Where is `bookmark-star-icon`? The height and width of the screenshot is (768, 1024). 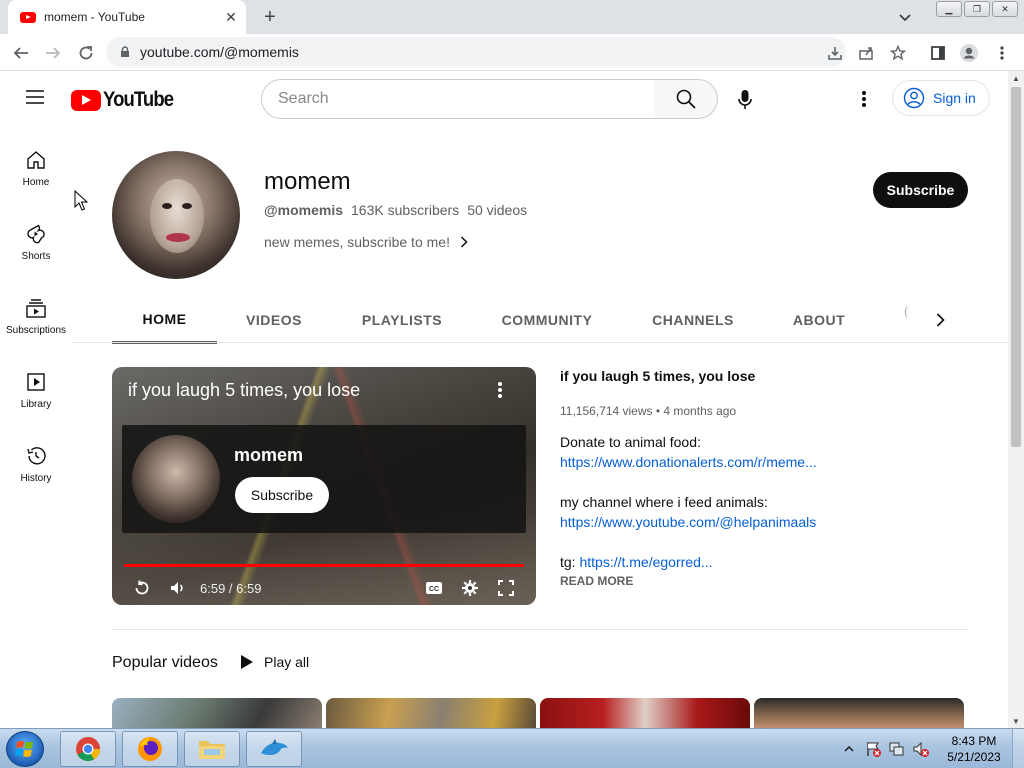 bookmark-star-icon is located at coordinates (898, 53).